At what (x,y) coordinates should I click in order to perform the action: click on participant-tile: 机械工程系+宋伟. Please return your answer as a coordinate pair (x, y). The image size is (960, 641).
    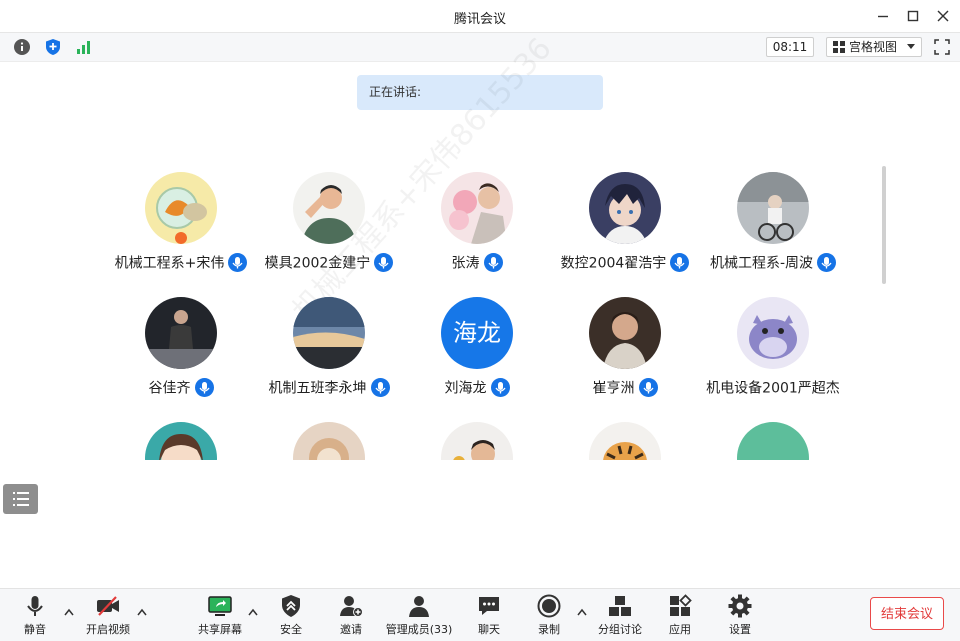
    Looking at the image, I should click on (181, 225).